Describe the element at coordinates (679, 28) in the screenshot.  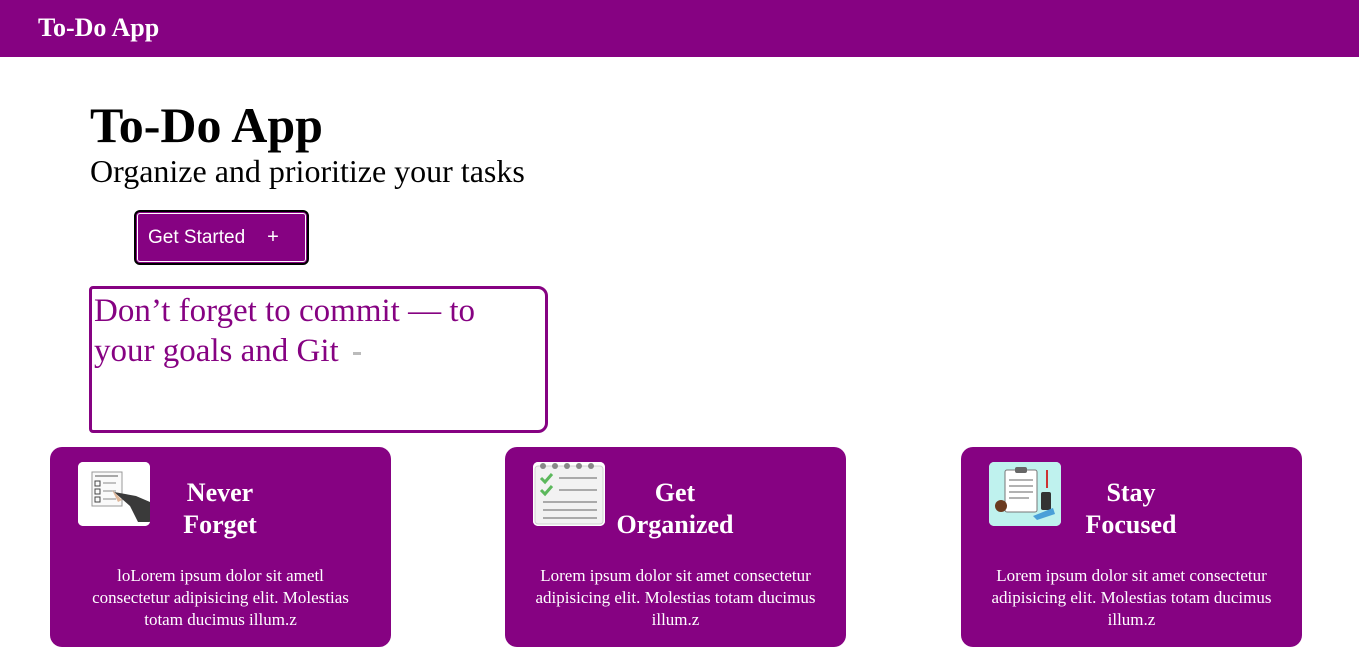
I see `navbar: To-Do App` at that location.